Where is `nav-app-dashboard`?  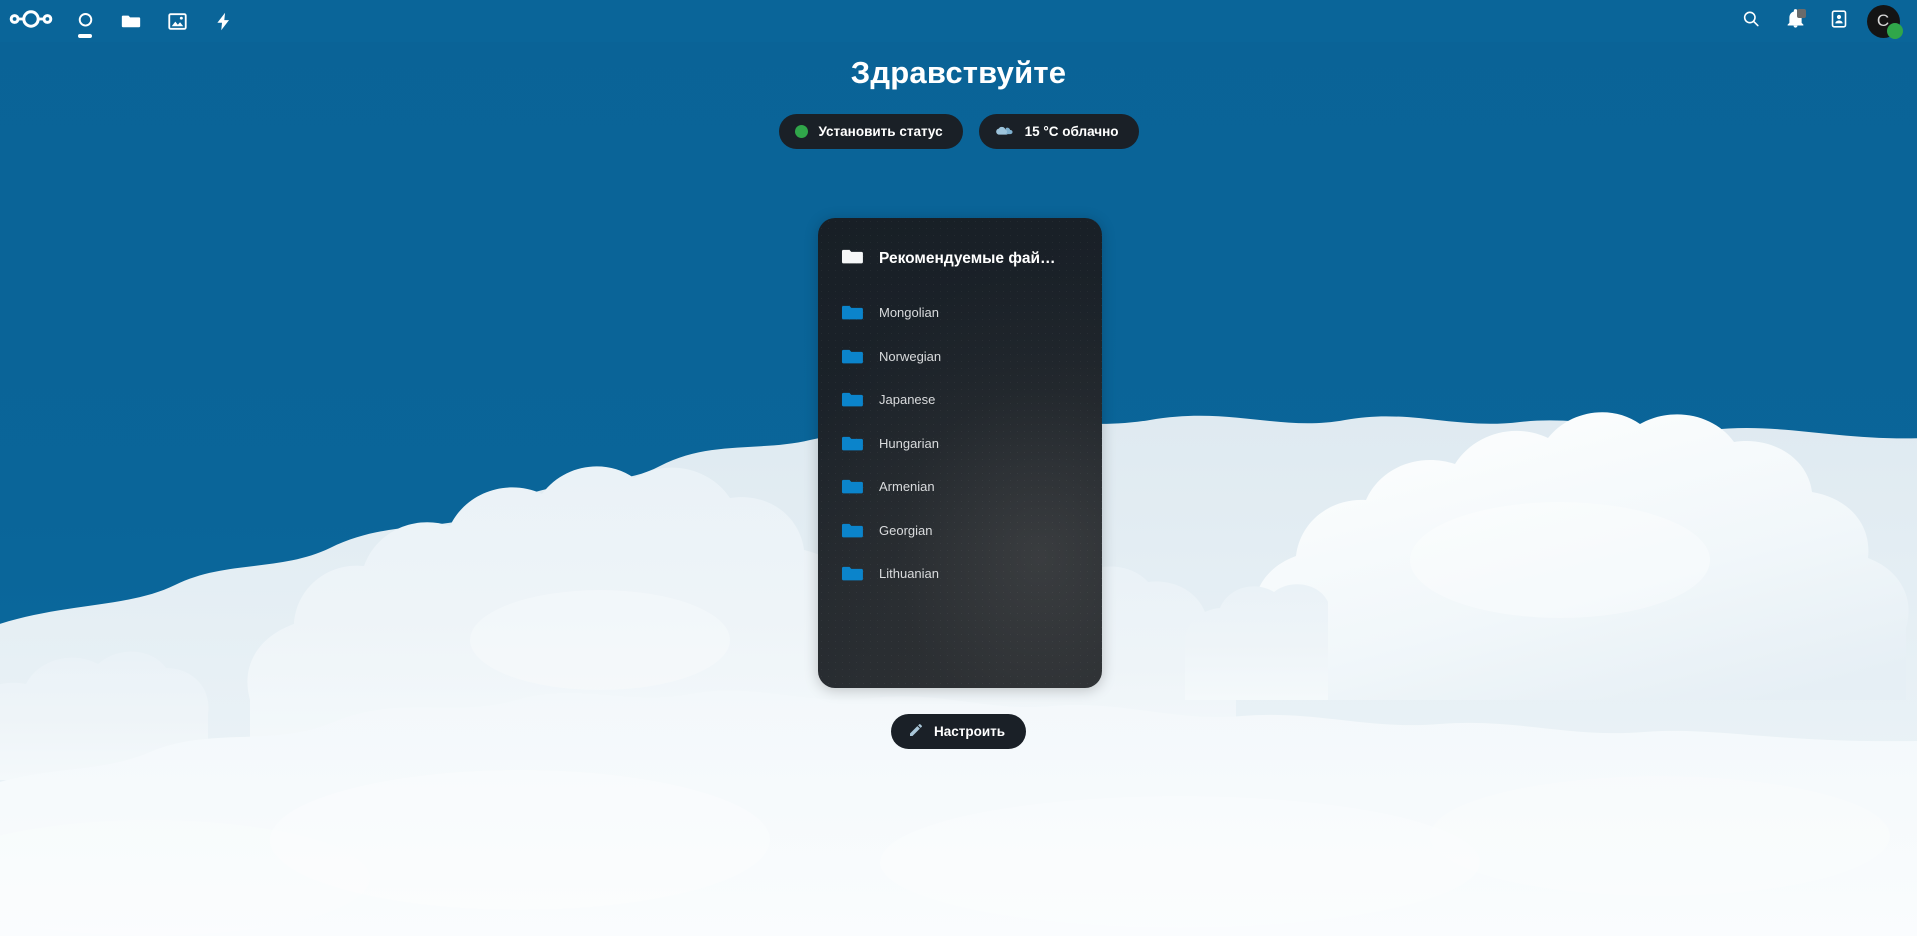 nav-app-dashboard is located at coordinates (85, 21).